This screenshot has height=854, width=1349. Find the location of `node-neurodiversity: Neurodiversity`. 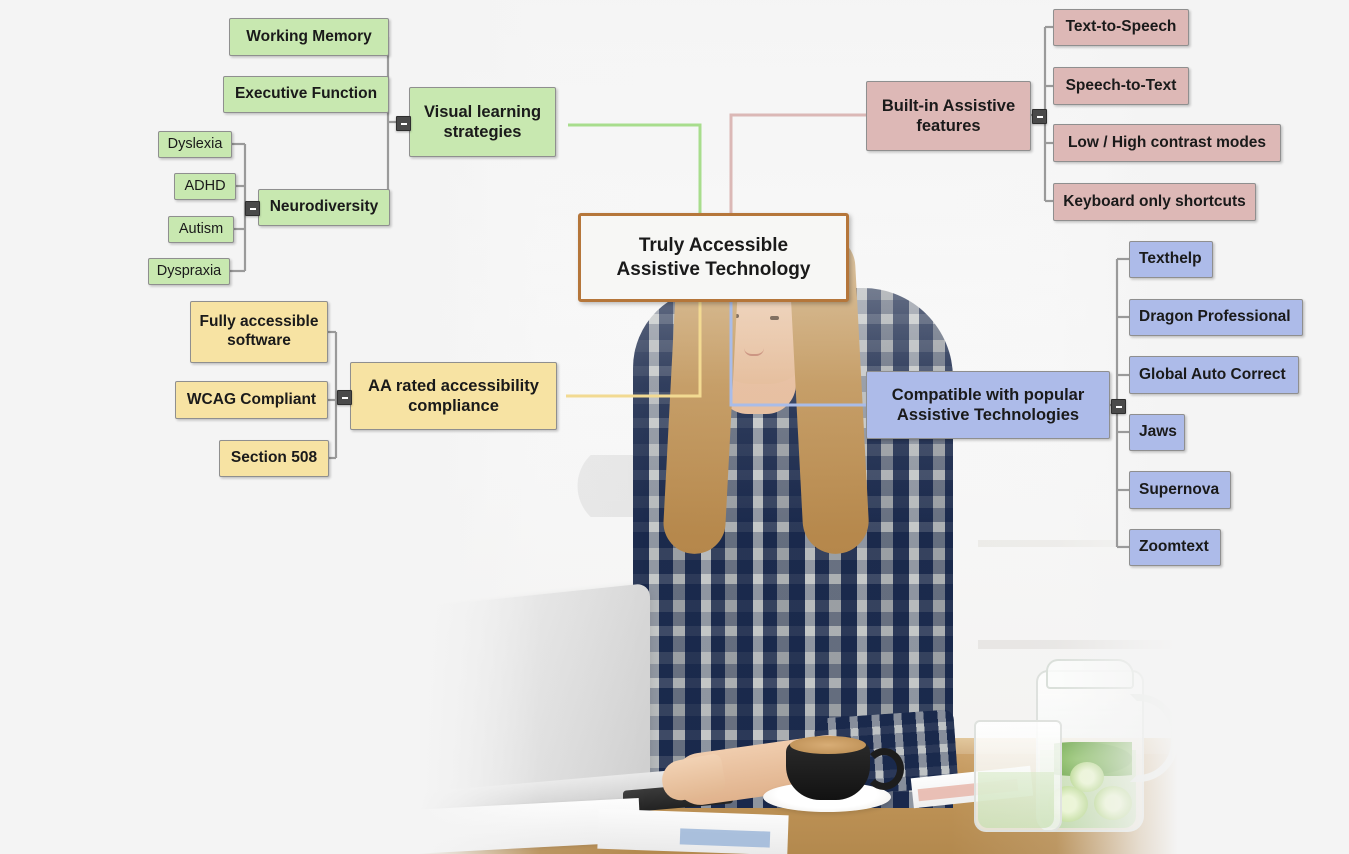

node-neurodiversity: Neurodiversity is located at coordinates (324, 207).